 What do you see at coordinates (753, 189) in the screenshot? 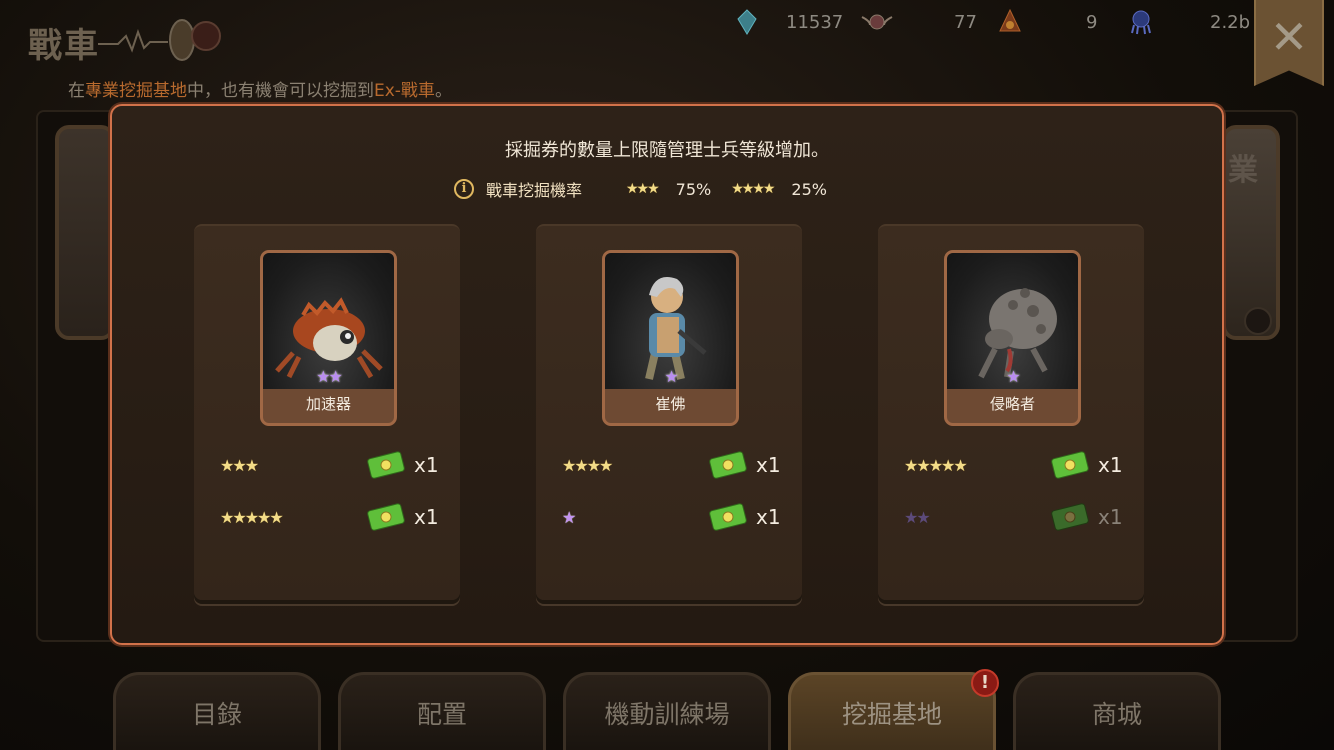
I see `rate-stars-4: ★★★★` at bounding box center [753, 189].